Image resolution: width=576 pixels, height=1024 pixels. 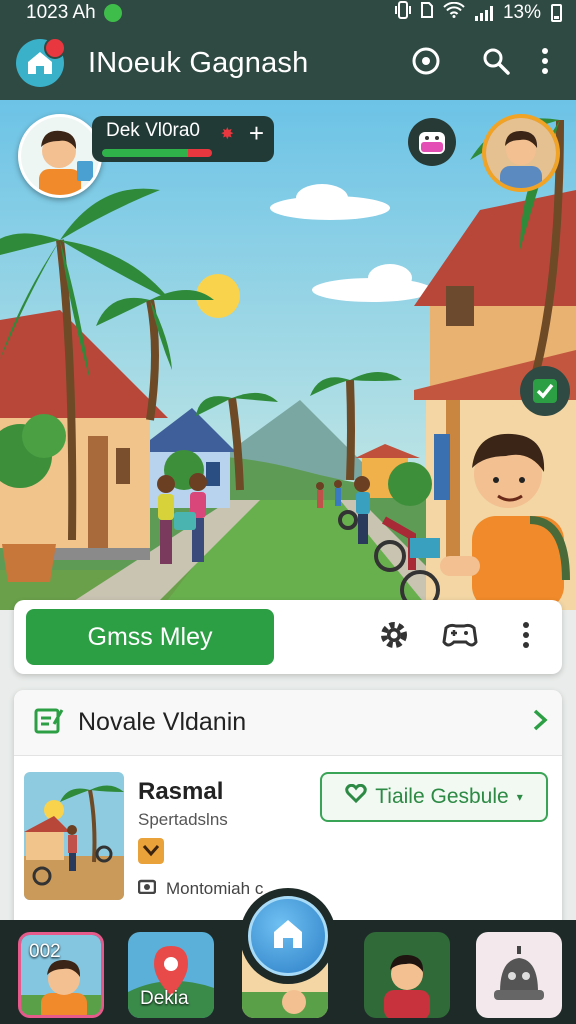 I want to click on sim-icon, so click(x=426, y=13).